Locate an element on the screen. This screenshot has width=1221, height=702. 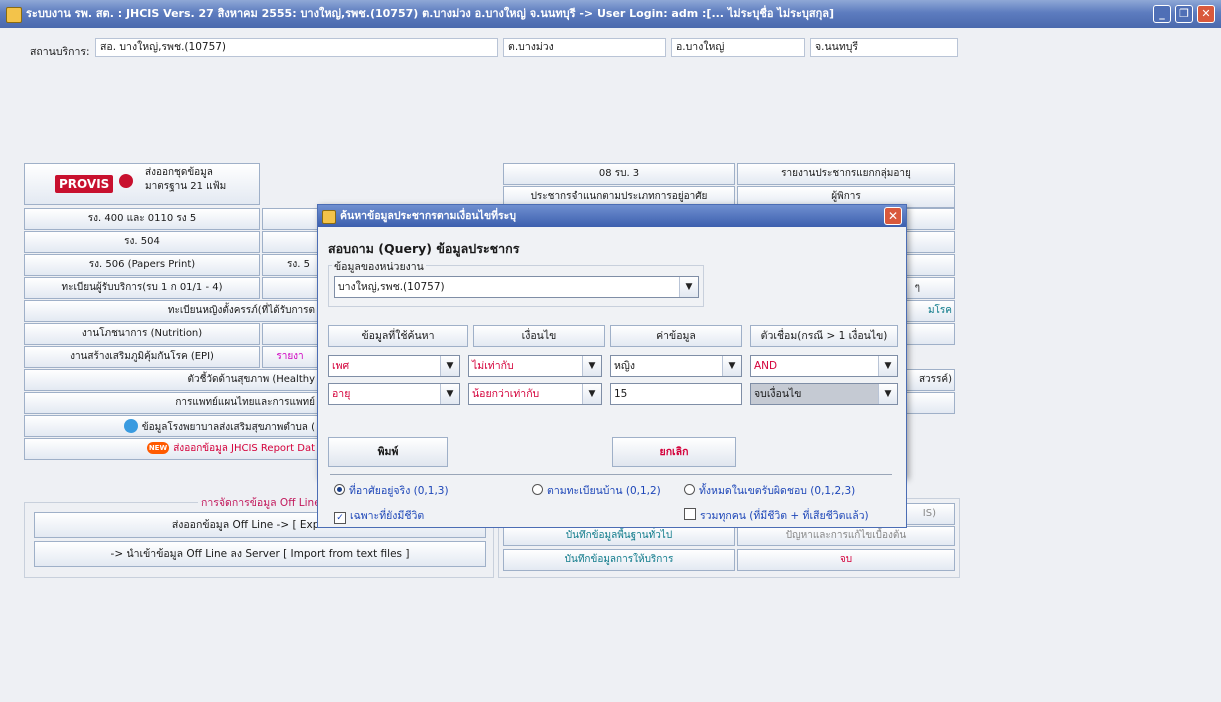
service-unit-field: สอ. บางใหญ่,รพช.(10757) is located at coordinates (296, 47).